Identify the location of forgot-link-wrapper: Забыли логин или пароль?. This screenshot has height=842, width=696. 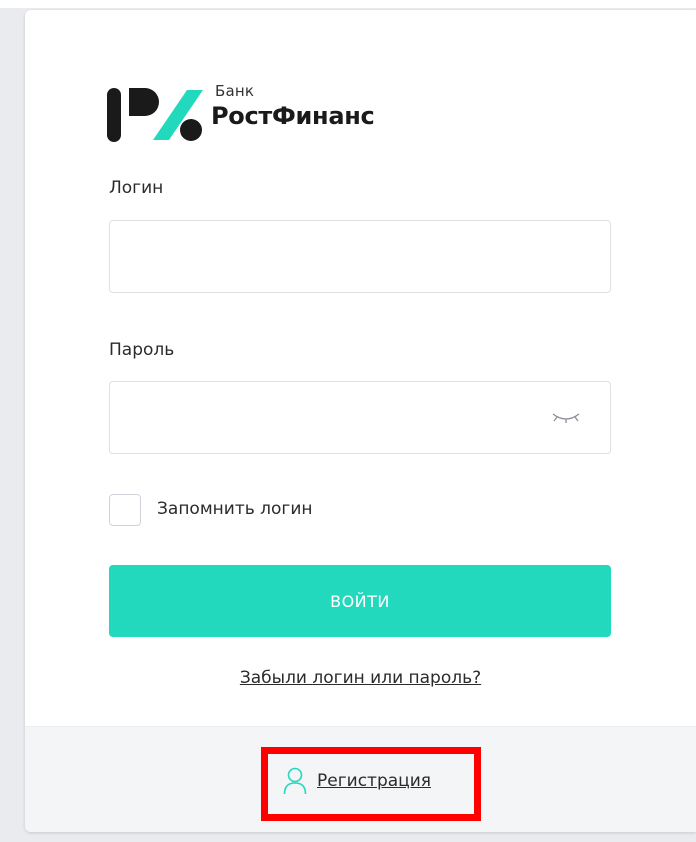
(360, 678).